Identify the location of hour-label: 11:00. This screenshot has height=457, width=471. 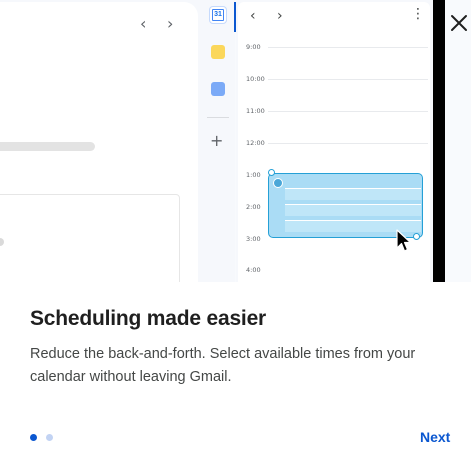
(255, 111).